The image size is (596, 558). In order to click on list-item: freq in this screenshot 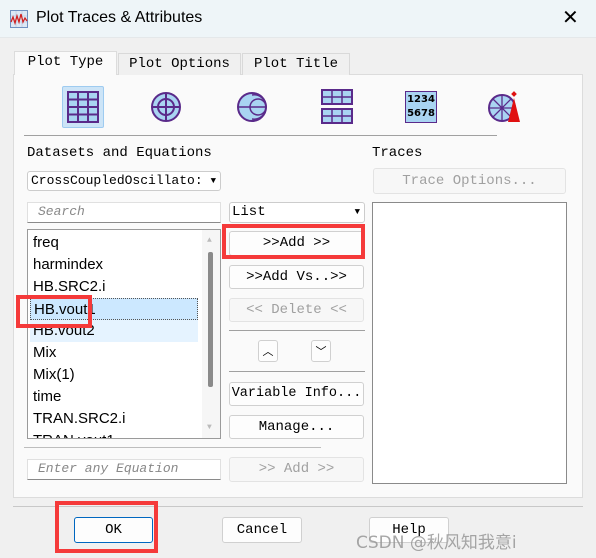, I will do `click(114, 243)`.